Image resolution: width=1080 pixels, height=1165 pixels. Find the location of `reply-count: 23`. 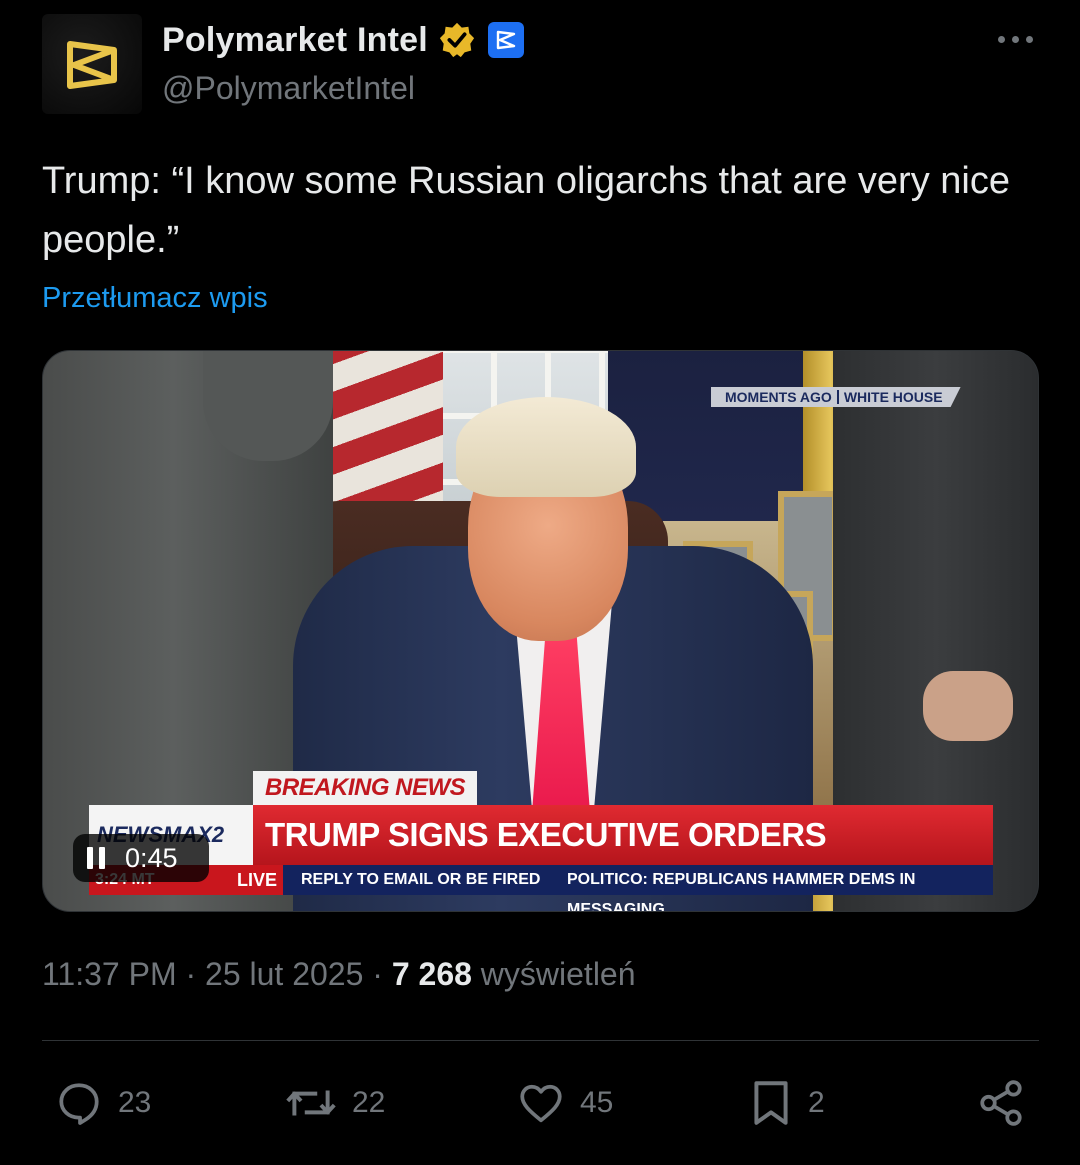

reply-count: 23 is located at coordinates (135, 1102).